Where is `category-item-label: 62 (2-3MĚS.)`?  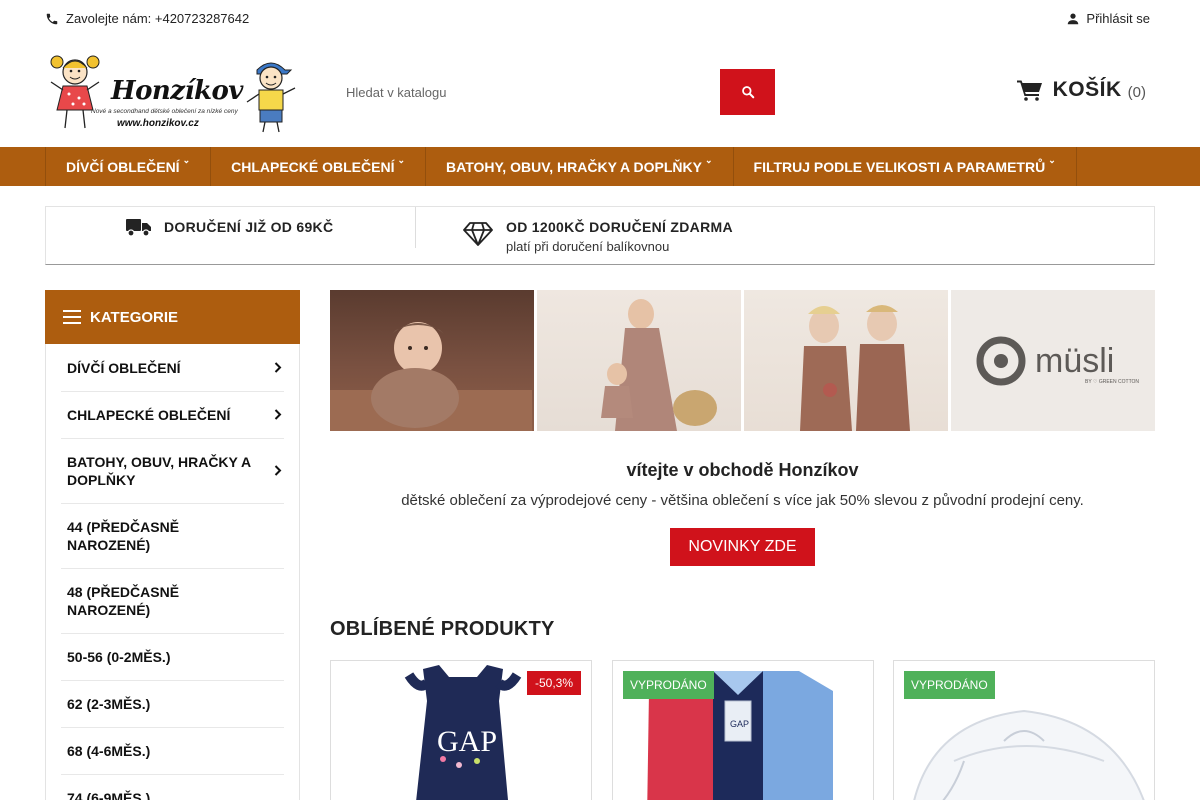 category-item-label: 62 (2-3MĚS.) is located at coordinates (109, 704).